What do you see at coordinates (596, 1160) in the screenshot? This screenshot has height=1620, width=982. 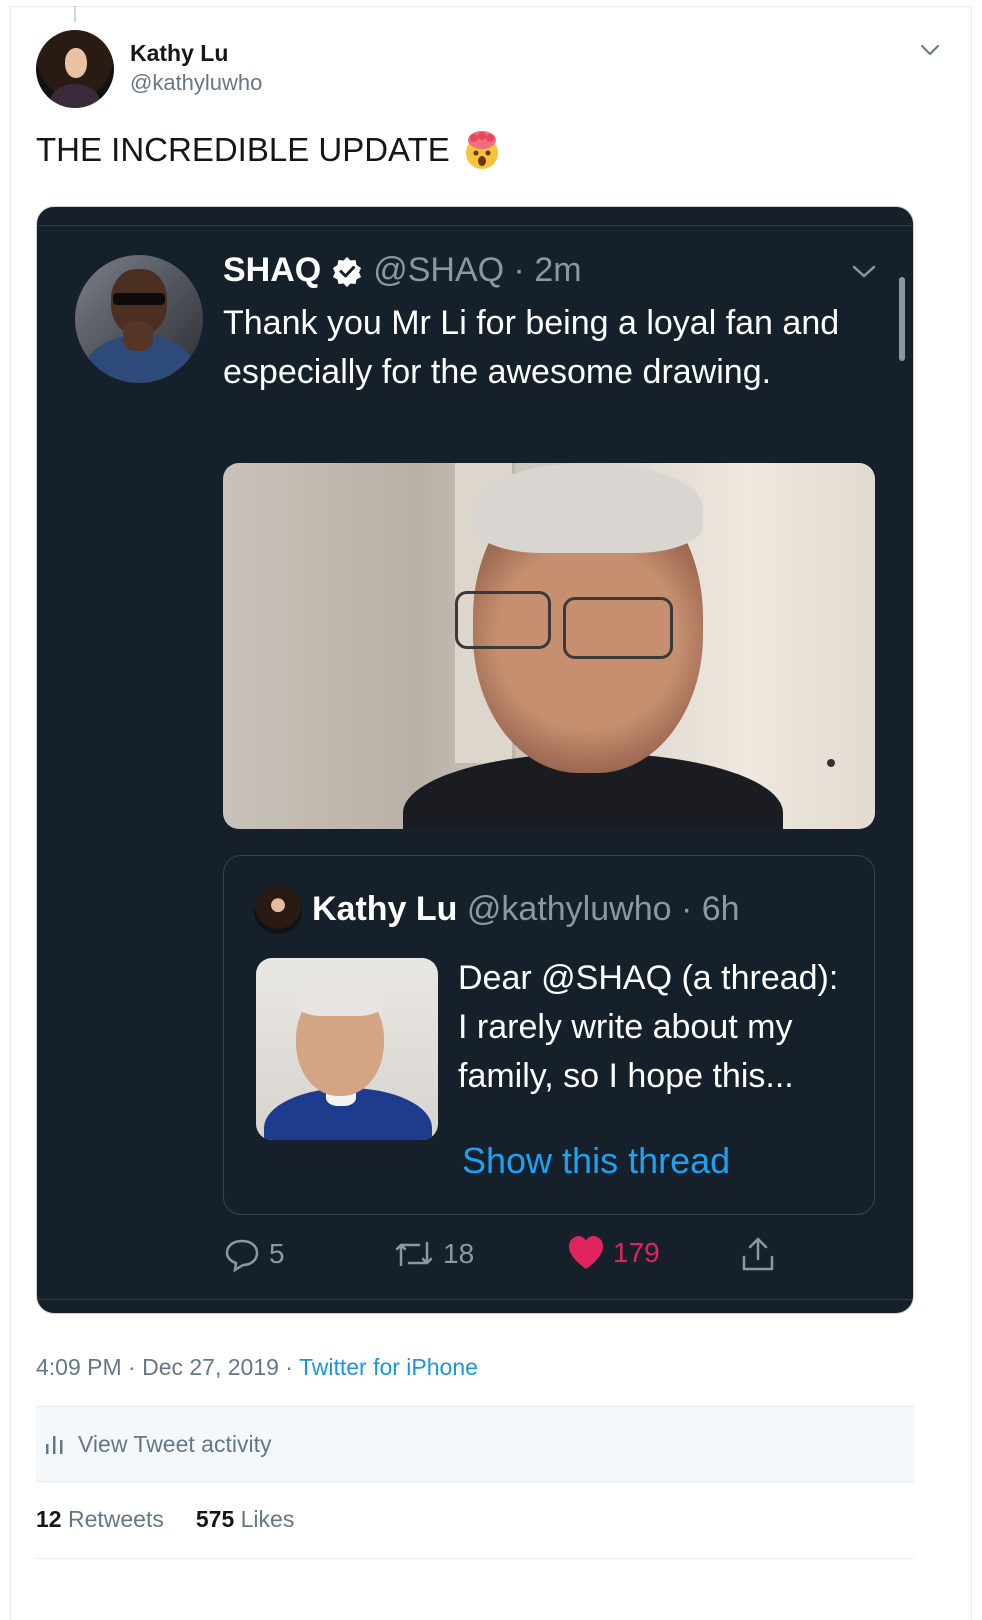 I see `show-thread-link: Show this thread` at bounding box center [596, 1160].